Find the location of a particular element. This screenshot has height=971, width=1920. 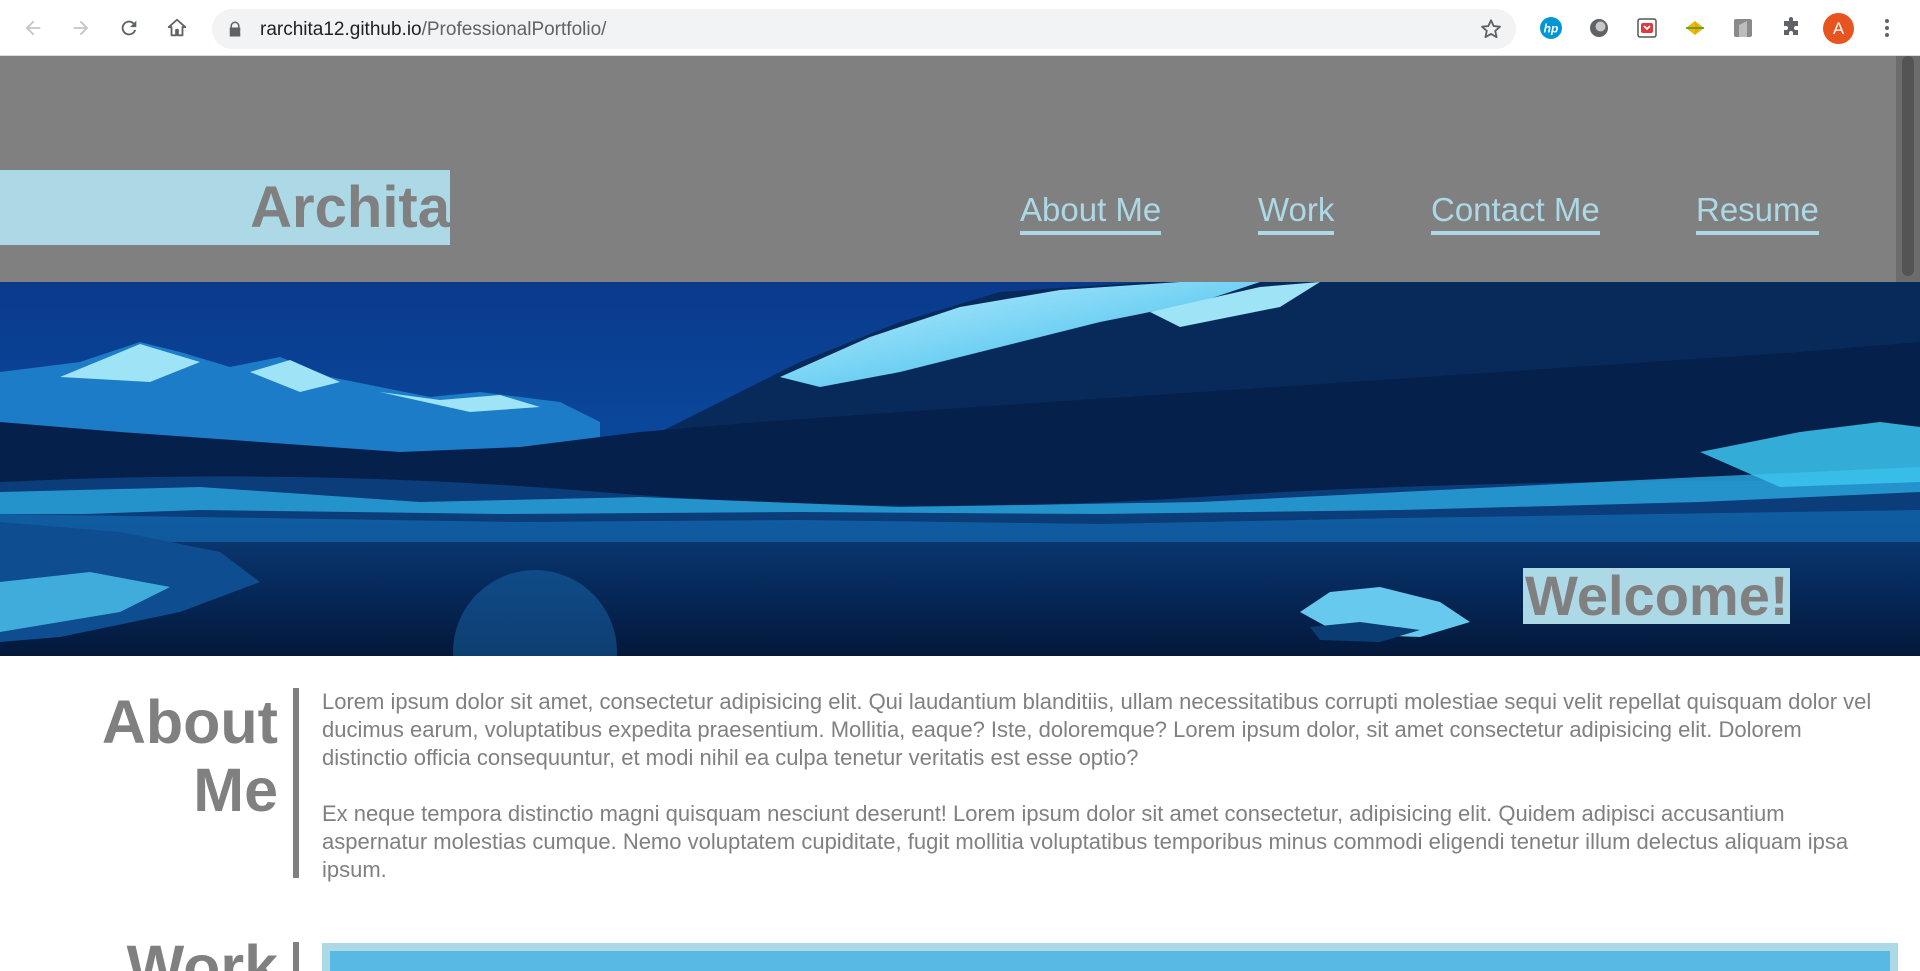

nav-link-contact-me: Contact Me is located at coordinates (1515, 212).